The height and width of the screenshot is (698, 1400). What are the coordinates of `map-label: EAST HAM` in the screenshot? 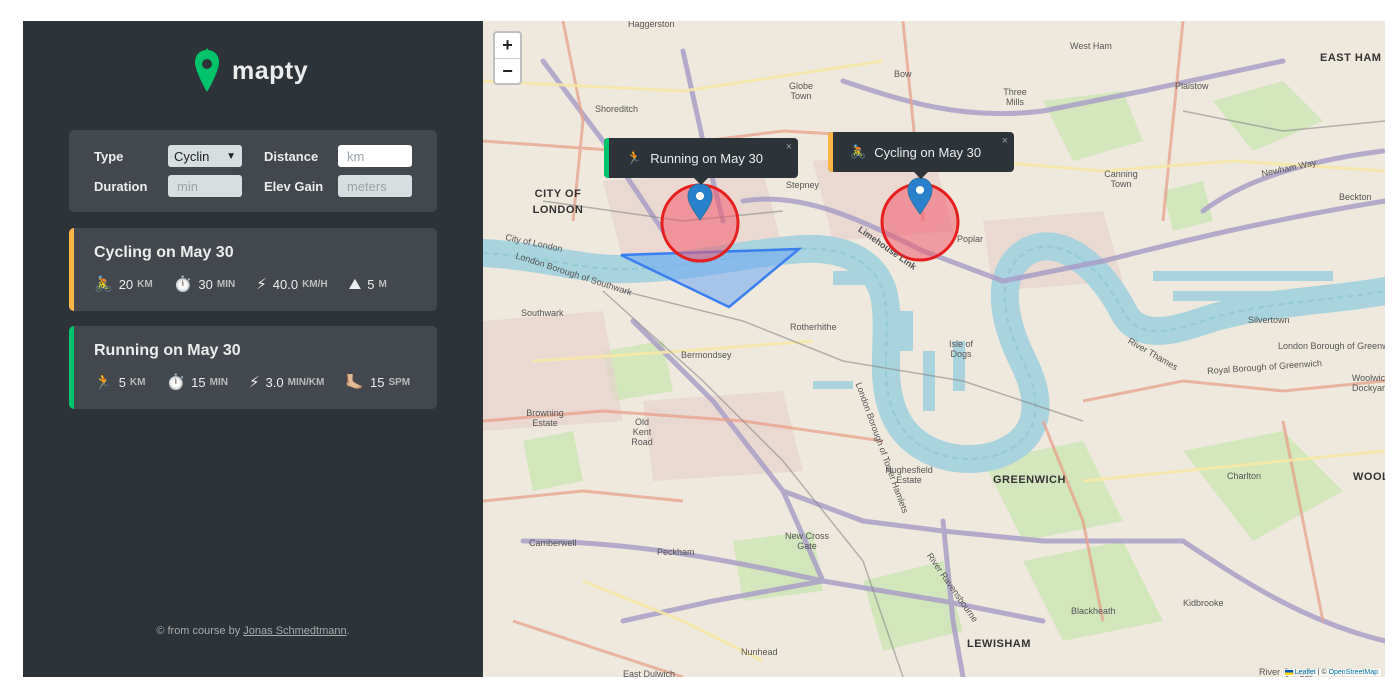 It's located at (1351, 58).